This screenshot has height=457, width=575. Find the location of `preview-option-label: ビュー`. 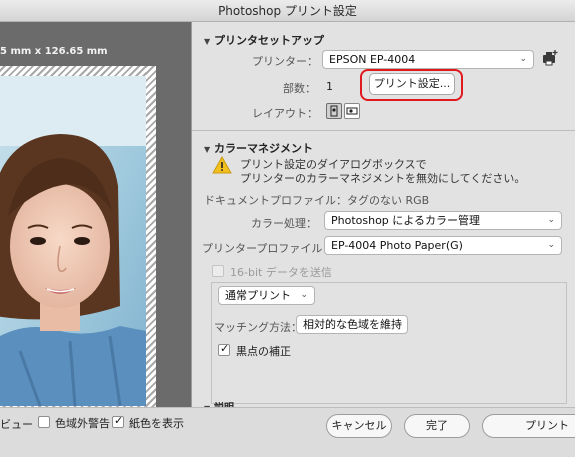

preview-option-label: ビュー is located at coordinates (16, 424).